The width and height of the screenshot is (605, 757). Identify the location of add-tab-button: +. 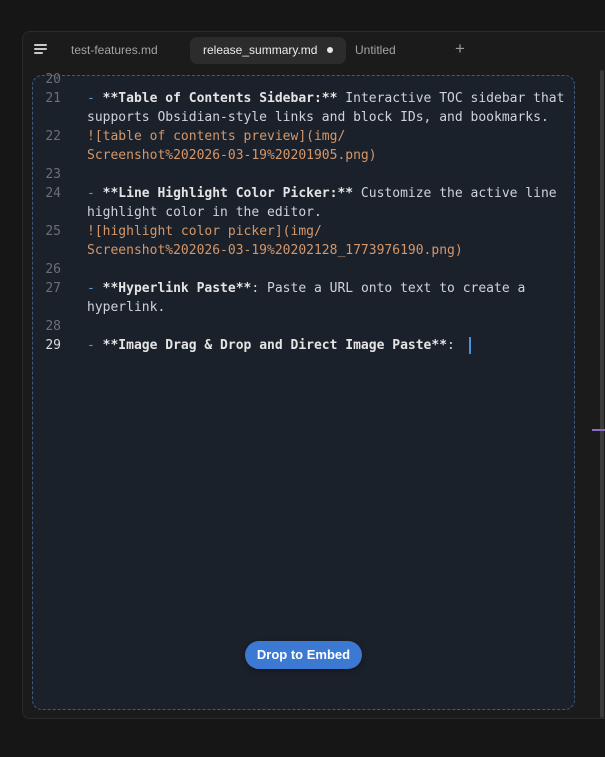
(460, 50).